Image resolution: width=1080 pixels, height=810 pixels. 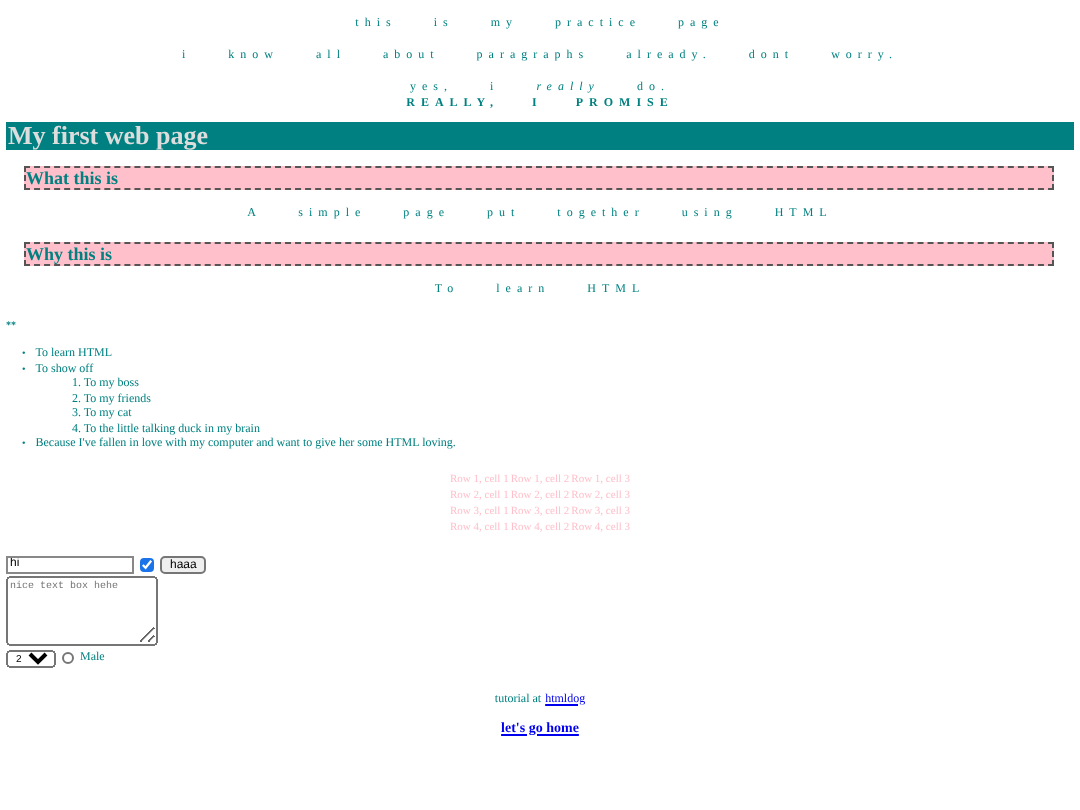 I want to click on section-heading: What this is, so click(x=539, y=178).